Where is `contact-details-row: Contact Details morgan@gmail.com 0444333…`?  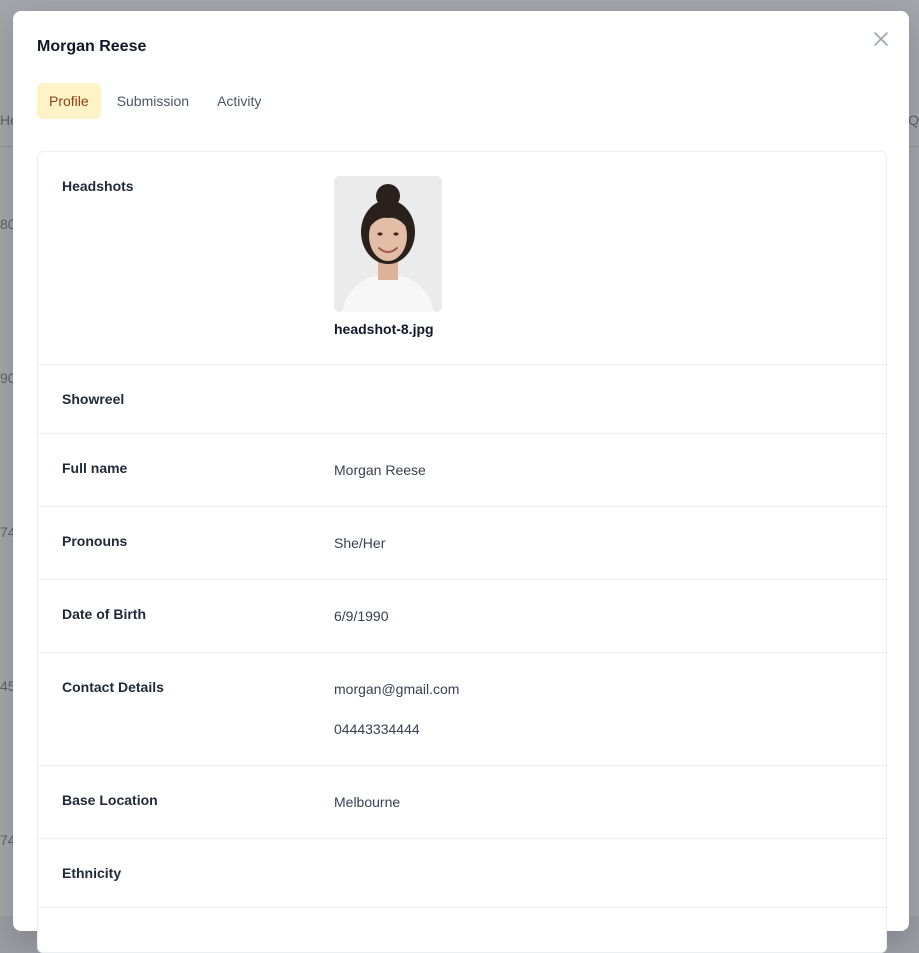
contact-details-row: Contact Details morgan@gmail.com 0444333… is located at coordinates (462, 709).